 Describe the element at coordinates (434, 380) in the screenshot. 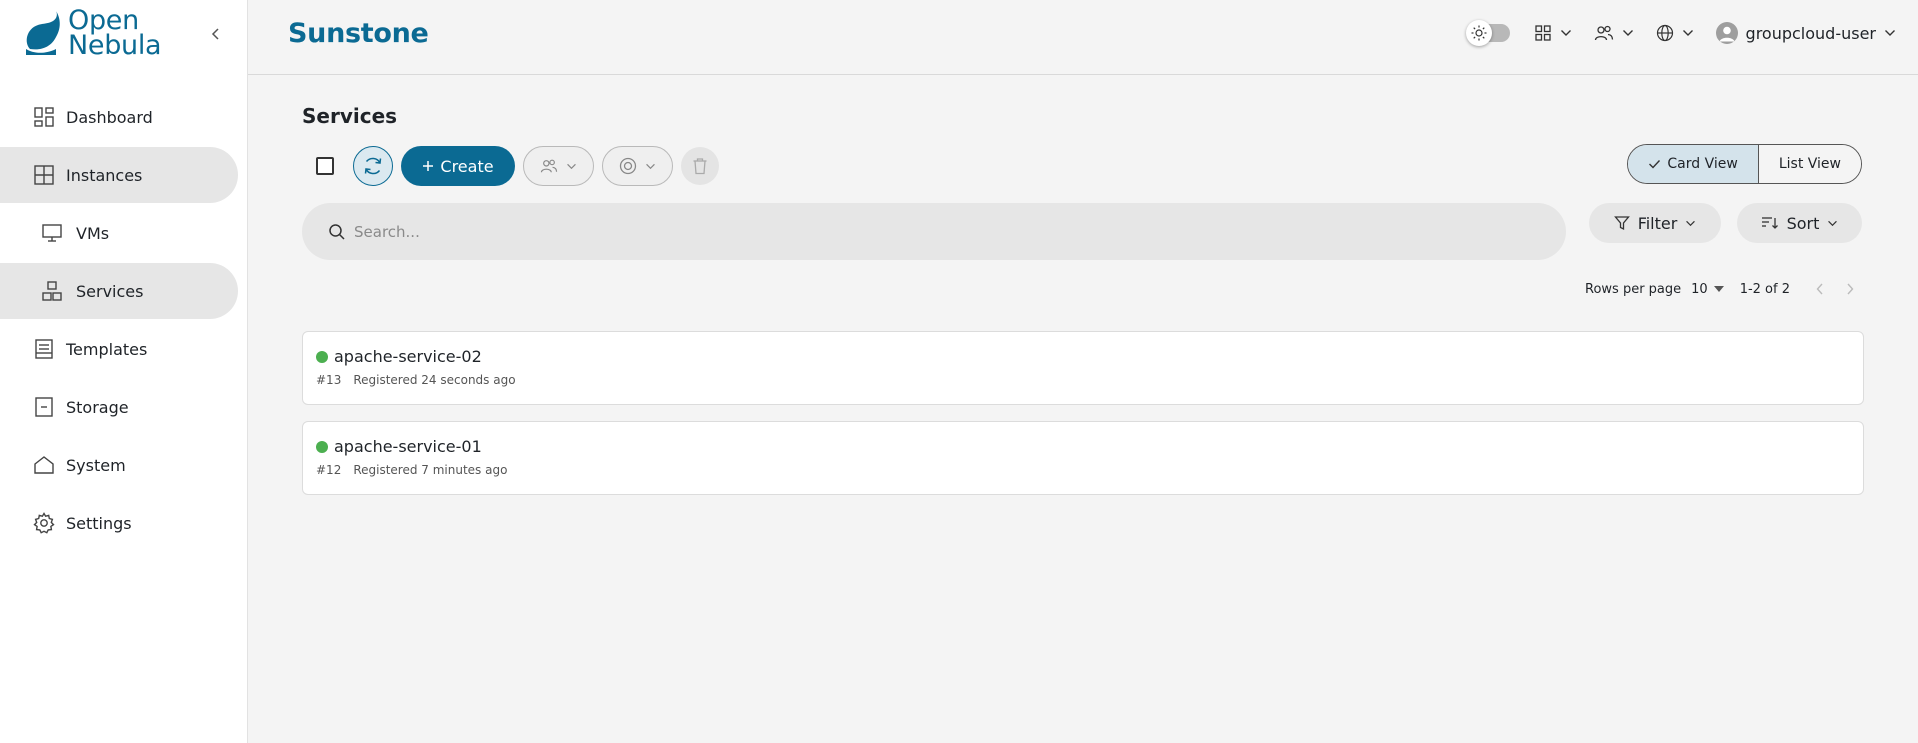

I see `service-registered: Registered 24 seconds ago` at that location.